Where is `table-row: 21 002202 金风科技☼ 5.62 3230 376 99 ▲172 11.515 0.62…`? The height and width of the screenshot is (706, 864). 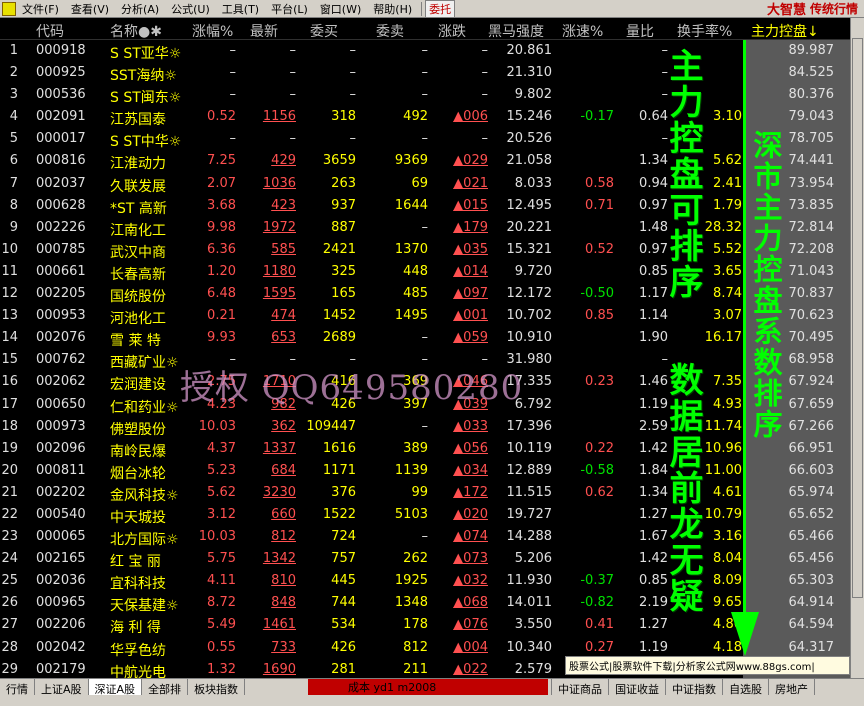
table-row: 21 002202 金风科技☼ 5.62 3230 376 99 ▲172 11.515 0.62… is located at coordinates (432, 493).